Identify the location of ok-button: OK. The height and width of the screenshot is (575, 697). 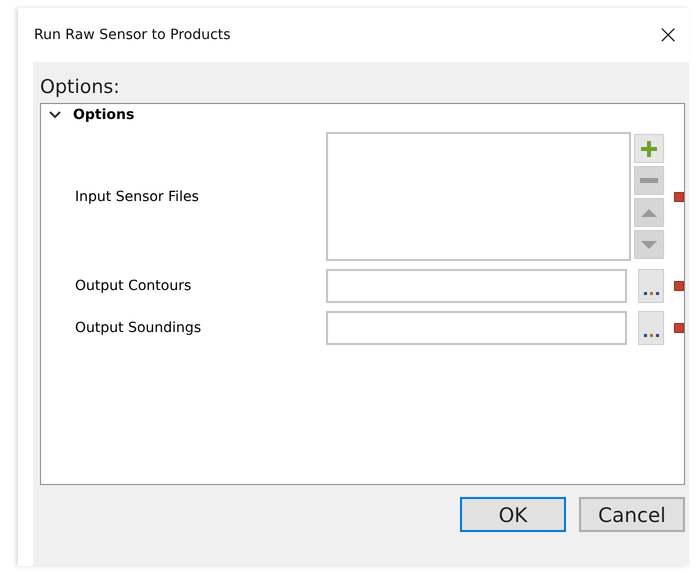
(513, 514).